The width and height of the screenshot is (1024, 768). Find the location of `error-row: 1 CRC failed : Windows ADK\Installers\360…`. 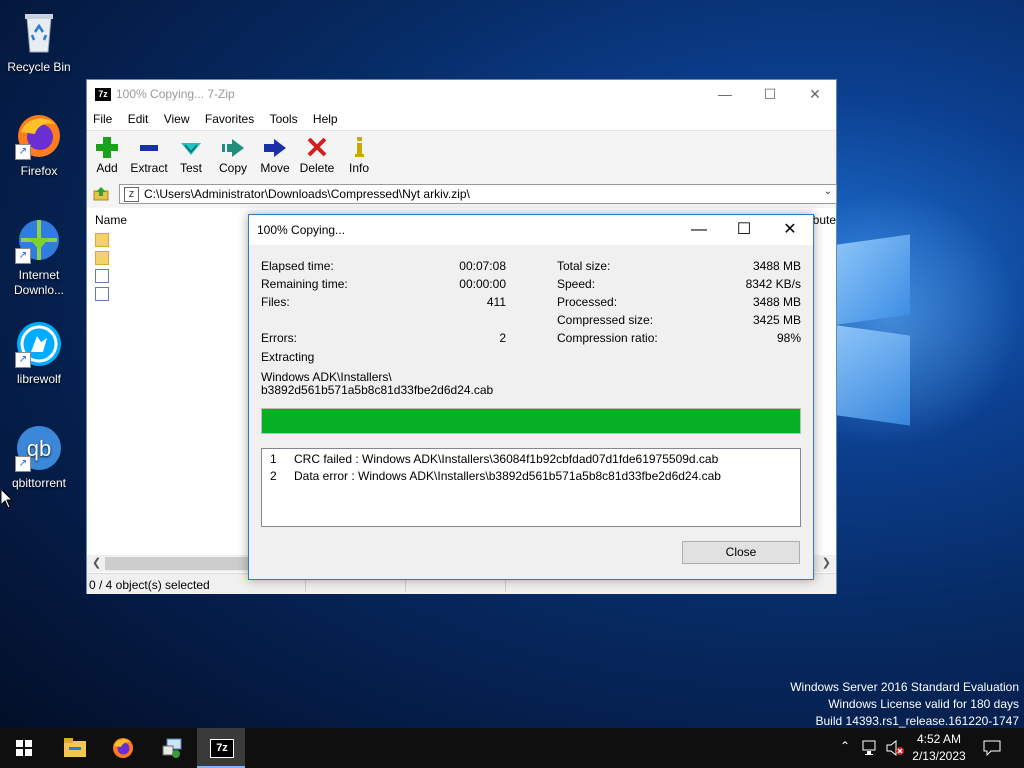

error-row: 1 CRC failed : Windows ADK\Installers\360… is located at coordinates (494, 459).